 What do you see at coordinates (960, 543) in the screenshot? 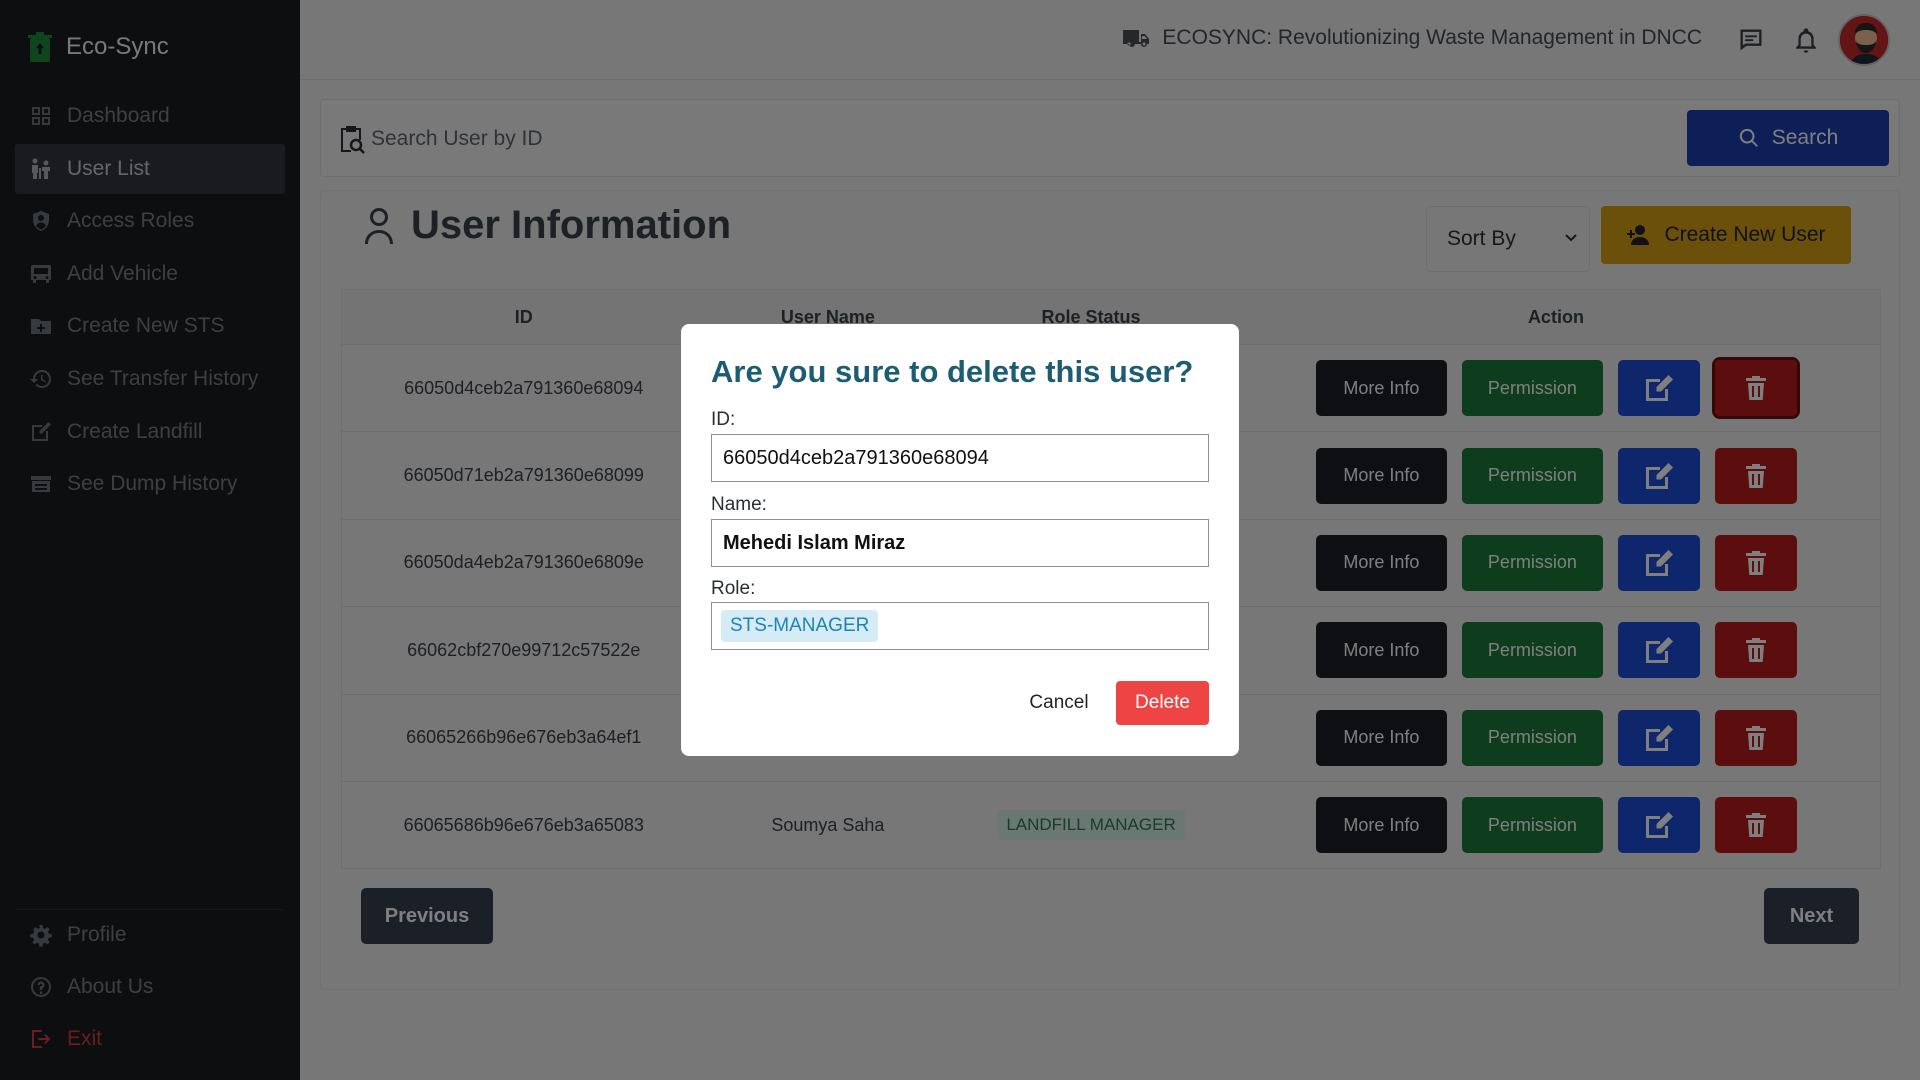
I see `name-field: Mehedi Islam Miraz` at bounding box center [960, 543].